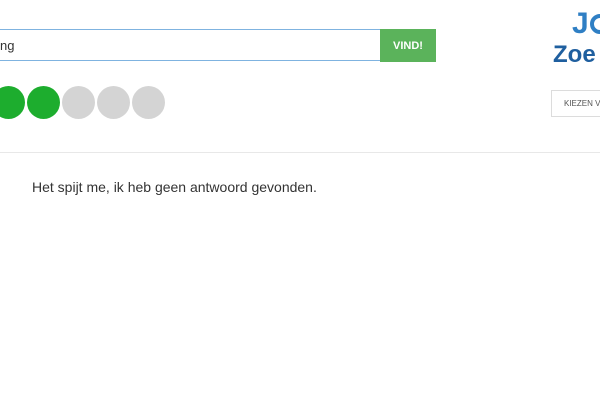 The width and height of the screenshot is (600, 400). What do you see at coordinates (190, 45) in the screenshot?
I see `search-input` at bounding box center [190, 45].